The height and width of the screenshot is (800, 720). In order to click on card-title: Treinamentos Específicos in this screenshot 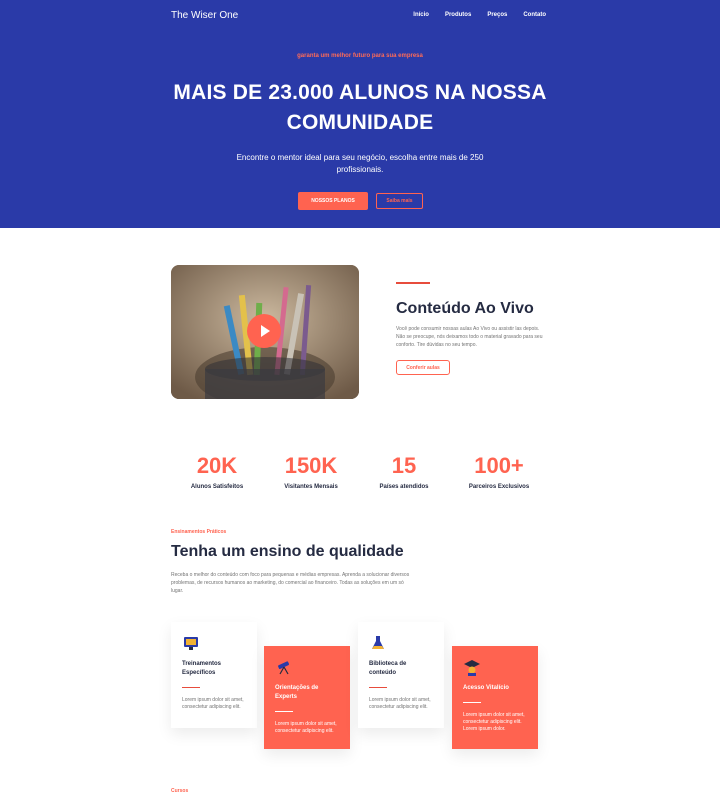, I will do `click(202, 668)`.